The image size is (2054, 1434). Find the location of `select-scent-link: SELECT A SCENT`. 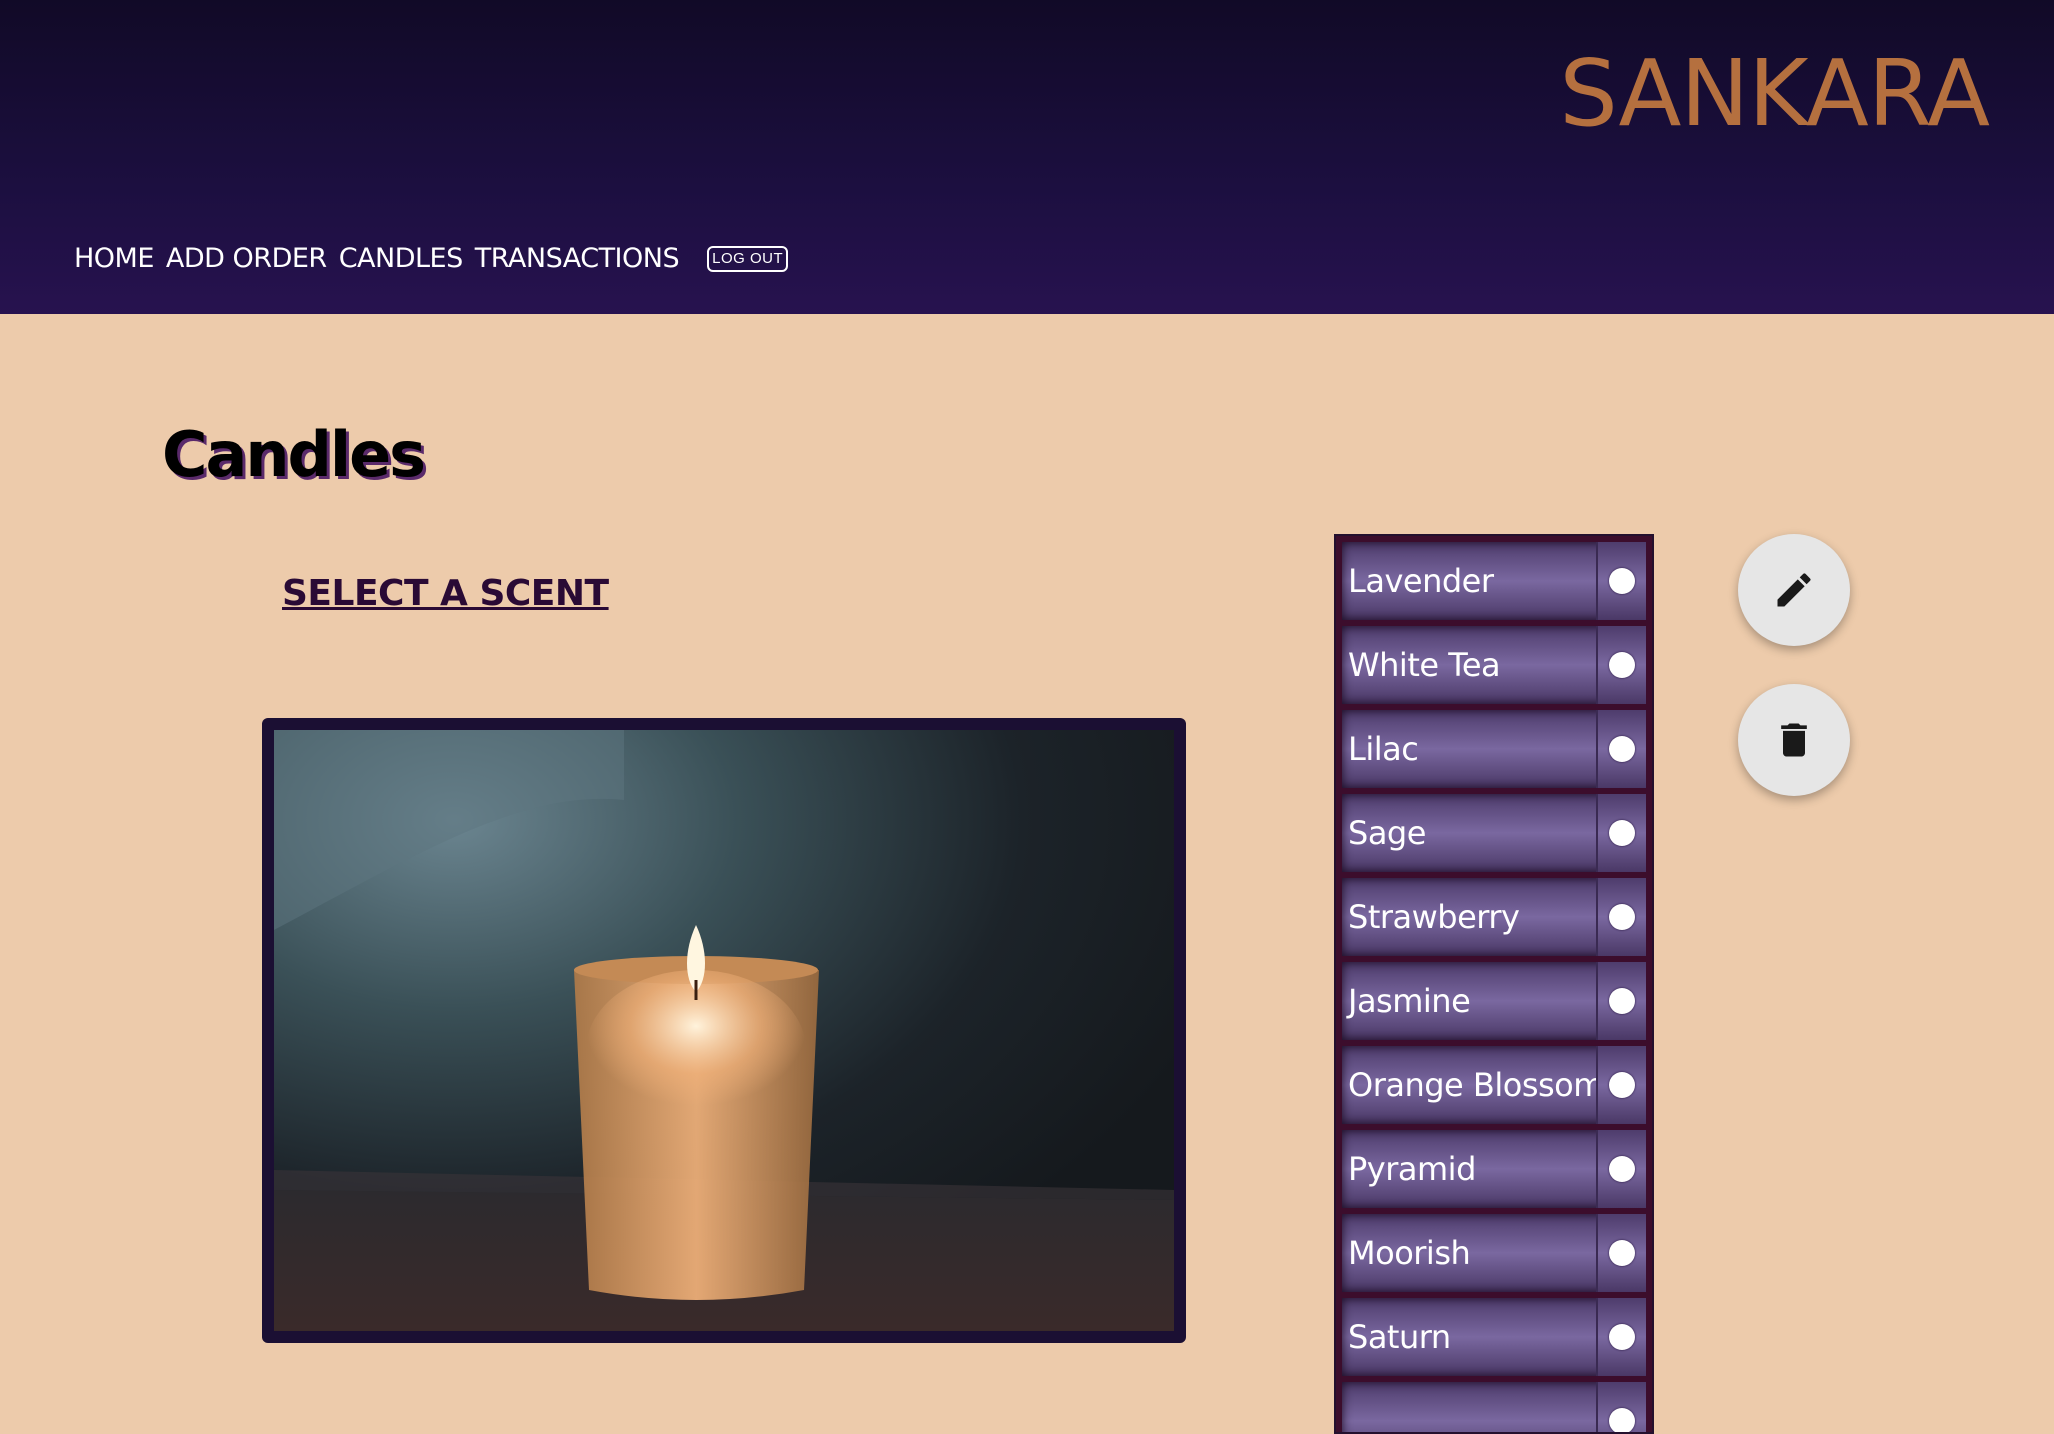

select-scent-link: SELECT A SCENT is located at coordinates (445, 593).